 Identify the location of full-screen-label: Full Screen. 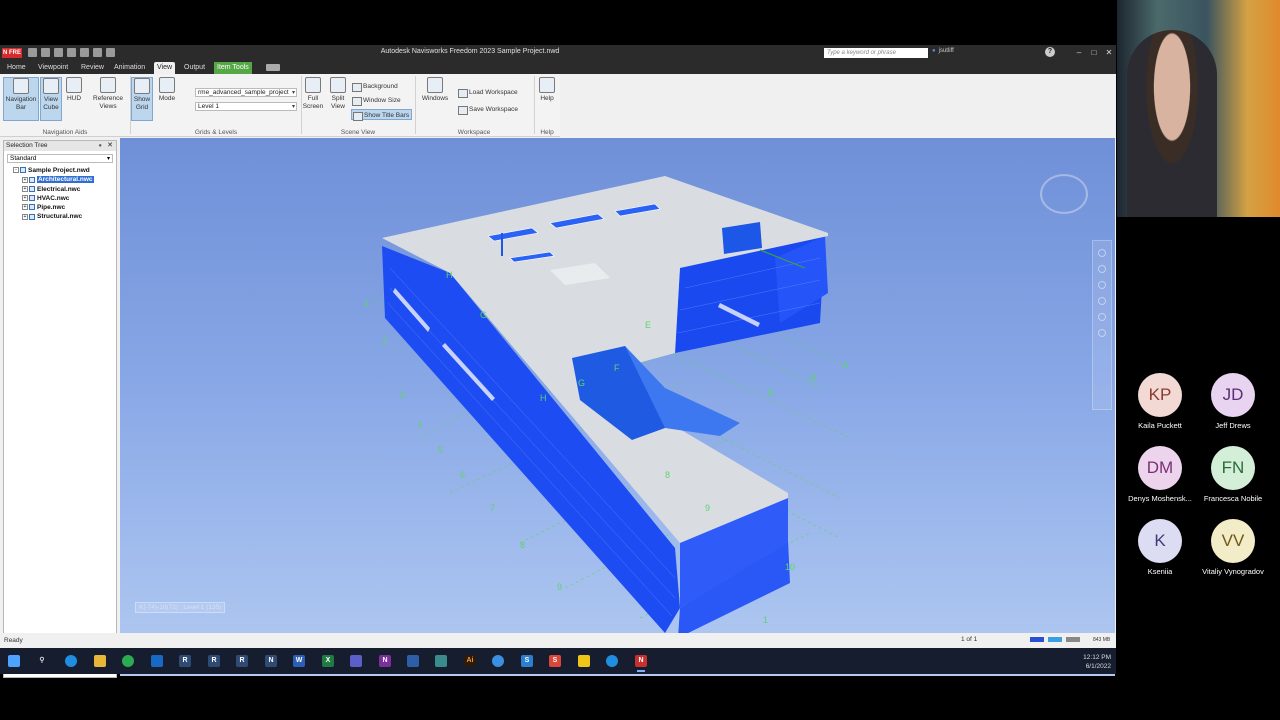
(313, 102).